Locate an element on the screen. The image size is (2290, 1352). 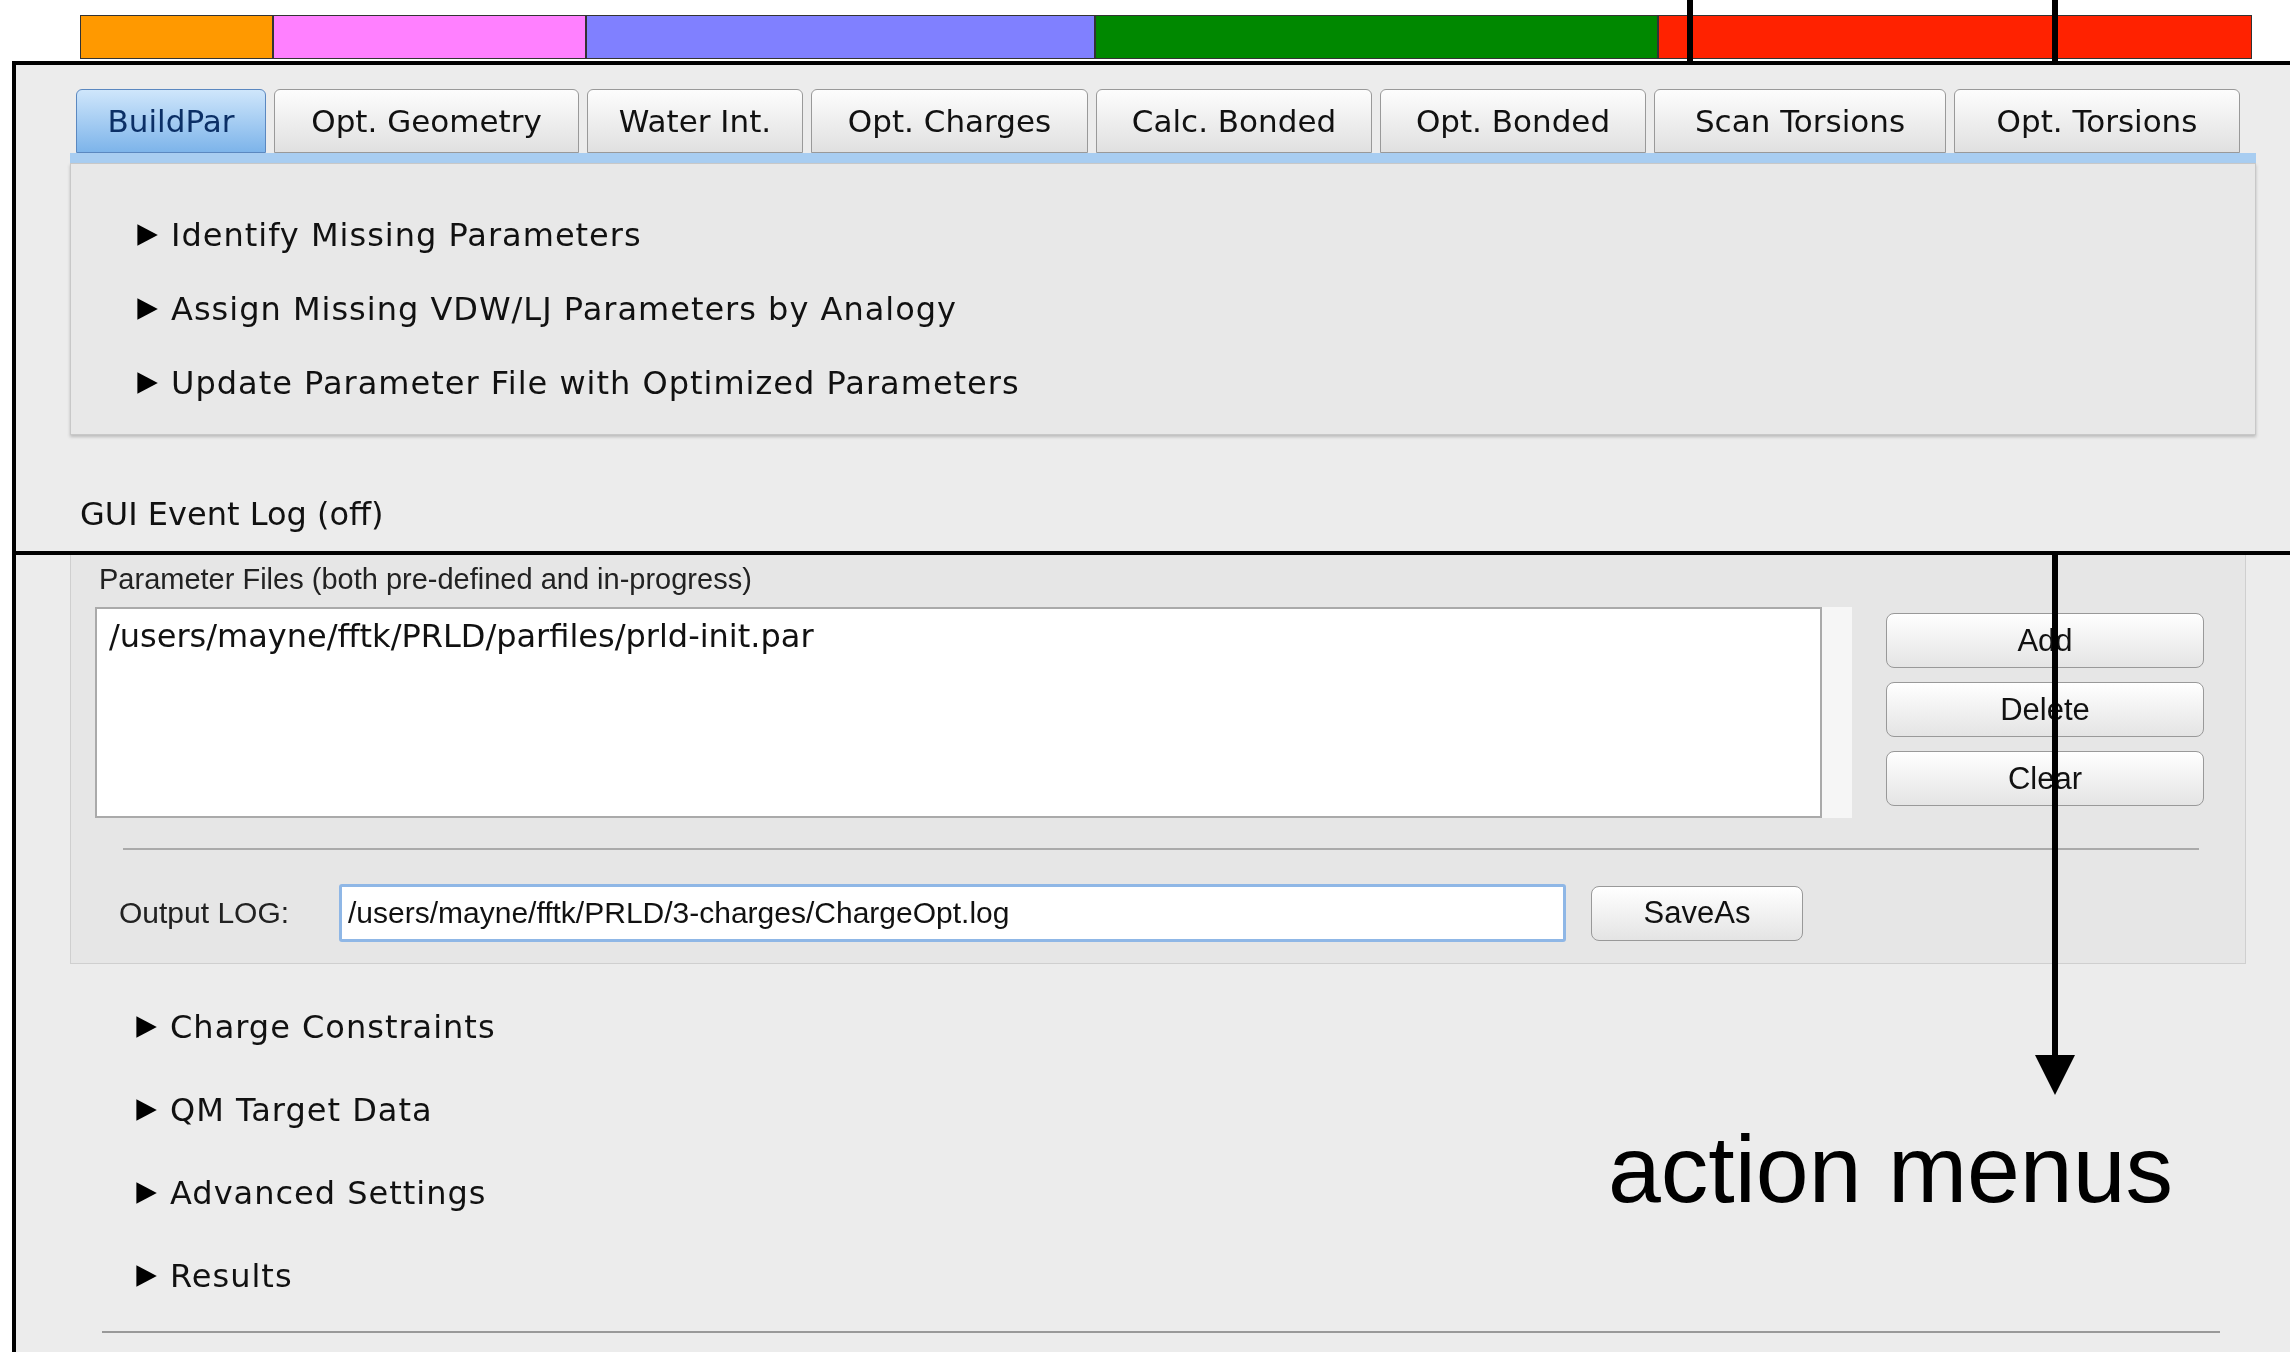
section-header: Identify Missing Parameters is located at coordinates (406, 235).